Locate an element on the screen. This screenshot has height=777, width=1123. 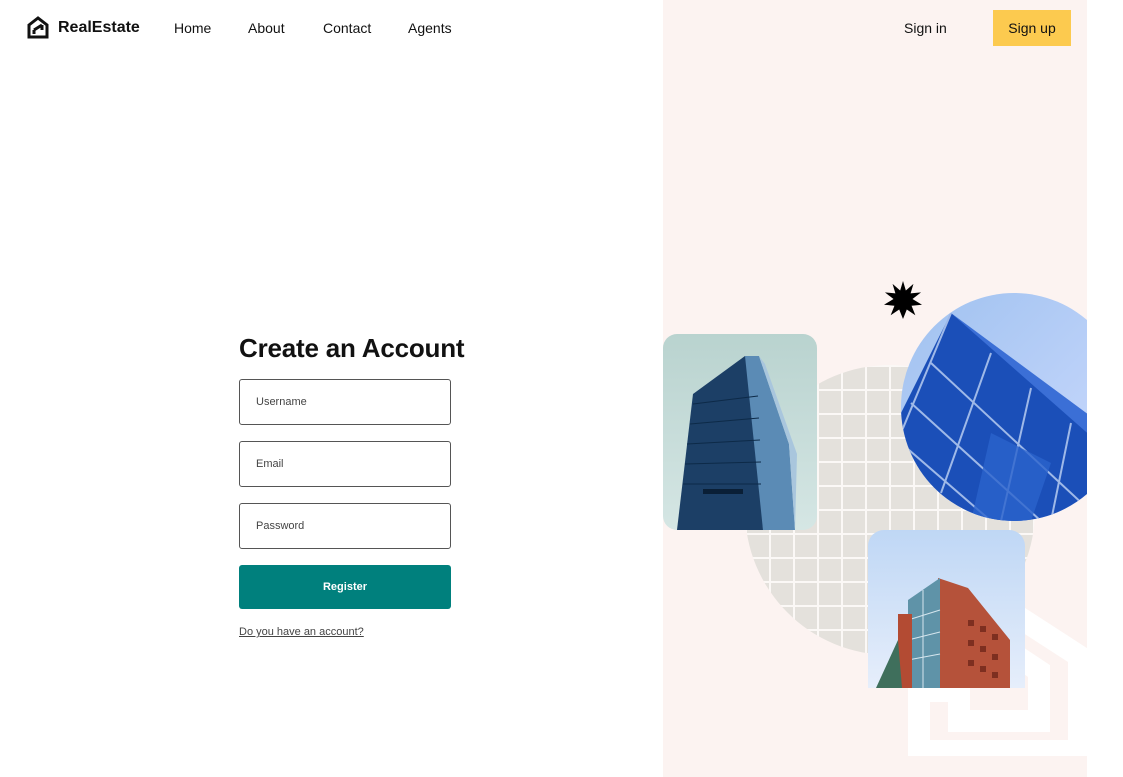
email-input is located at coordinates (345, 464).